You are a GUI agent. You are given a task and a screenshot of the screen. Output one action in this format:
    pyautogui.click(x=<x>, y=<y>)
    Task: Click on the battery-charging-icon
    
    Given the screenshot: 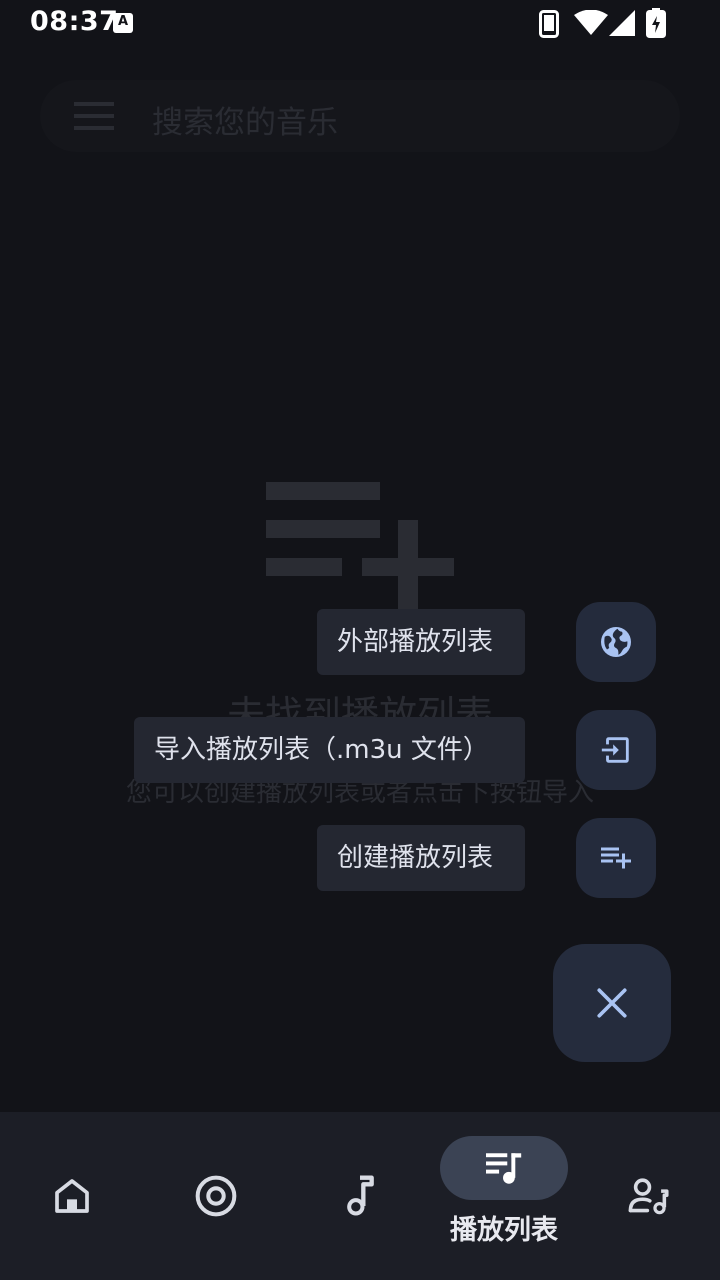 What is the action you would take?
    pyautogui.click(x=656, y=23)
    